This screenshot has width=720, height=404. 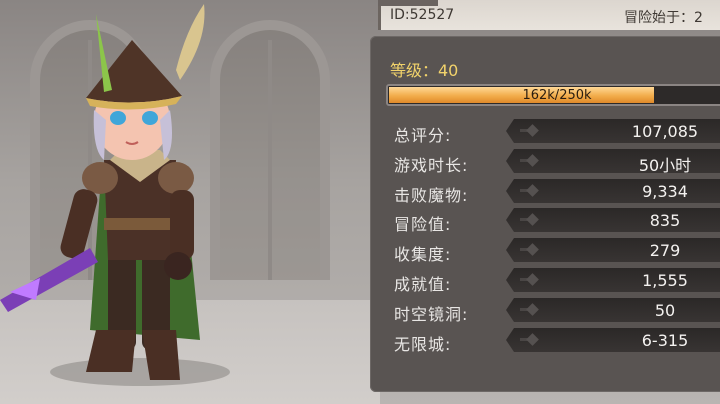 I want to click on stat-value: 50, so click(x=665, y=310).